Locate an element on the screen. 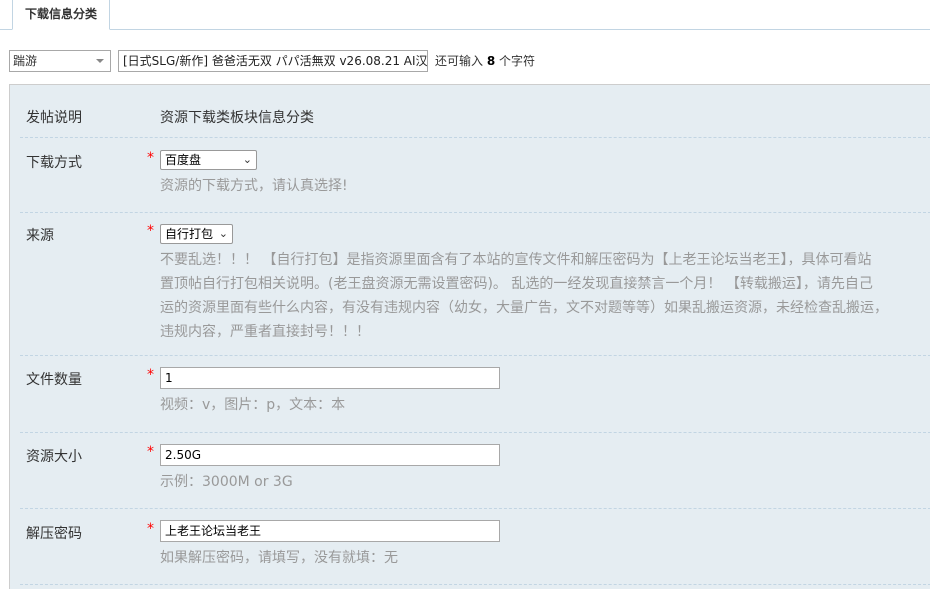  password-input: 上老王论坛当老王 is located at coordinates (330, 531).